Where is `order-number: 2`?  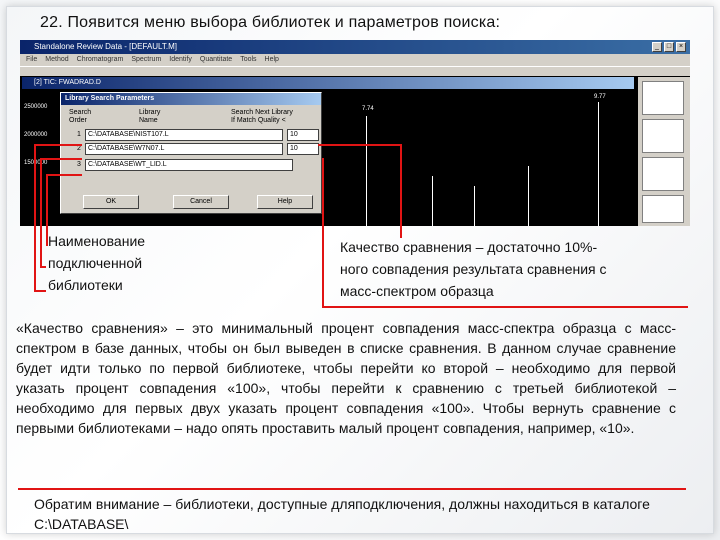 order-number: 2 is located at coordinates (79, 148).